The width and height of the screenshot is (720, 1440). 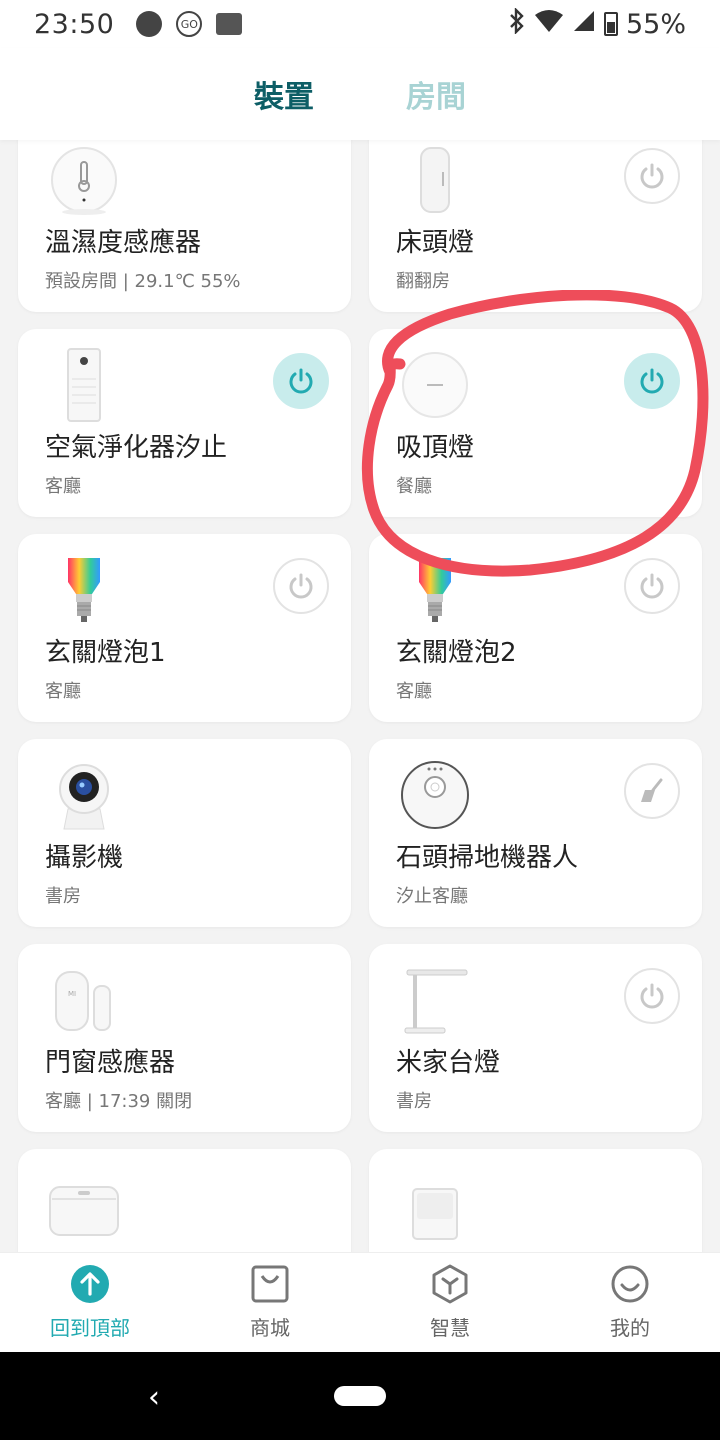 What do you see at coordinates (270, 1286) in the screenshot?
I see `shop-bag-icon` at bounding box center [270, 1286].